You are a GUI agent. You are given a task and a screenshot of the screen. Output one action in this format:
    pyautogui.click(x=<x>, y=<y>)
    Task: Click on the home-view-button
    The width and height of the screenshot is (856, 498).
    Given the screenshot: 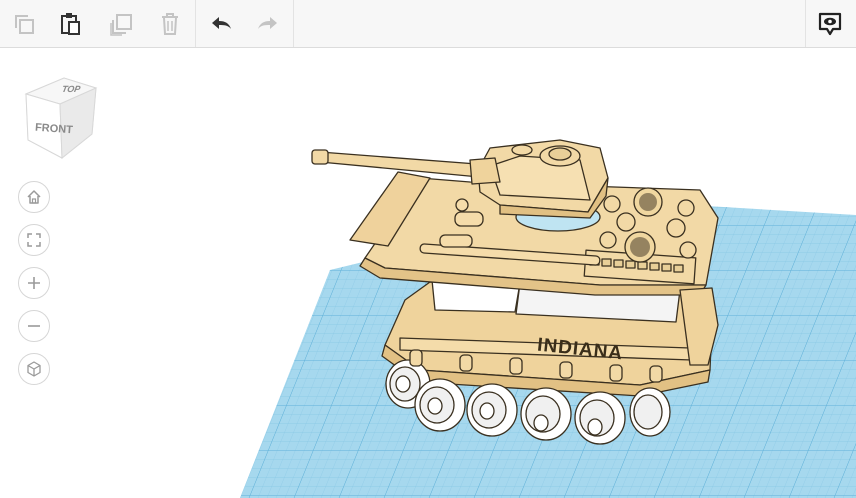 What is the action you would take?
    pyautogui.click(x=34, y=197)
    